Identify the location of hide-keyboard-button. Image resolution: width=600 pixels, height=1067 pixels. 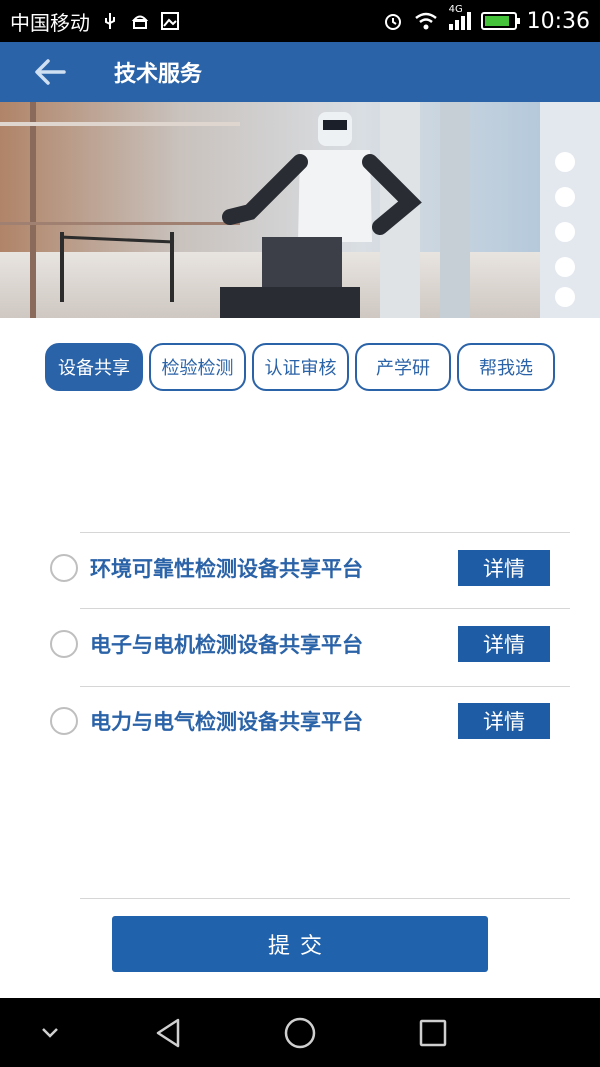
(50, 1032).